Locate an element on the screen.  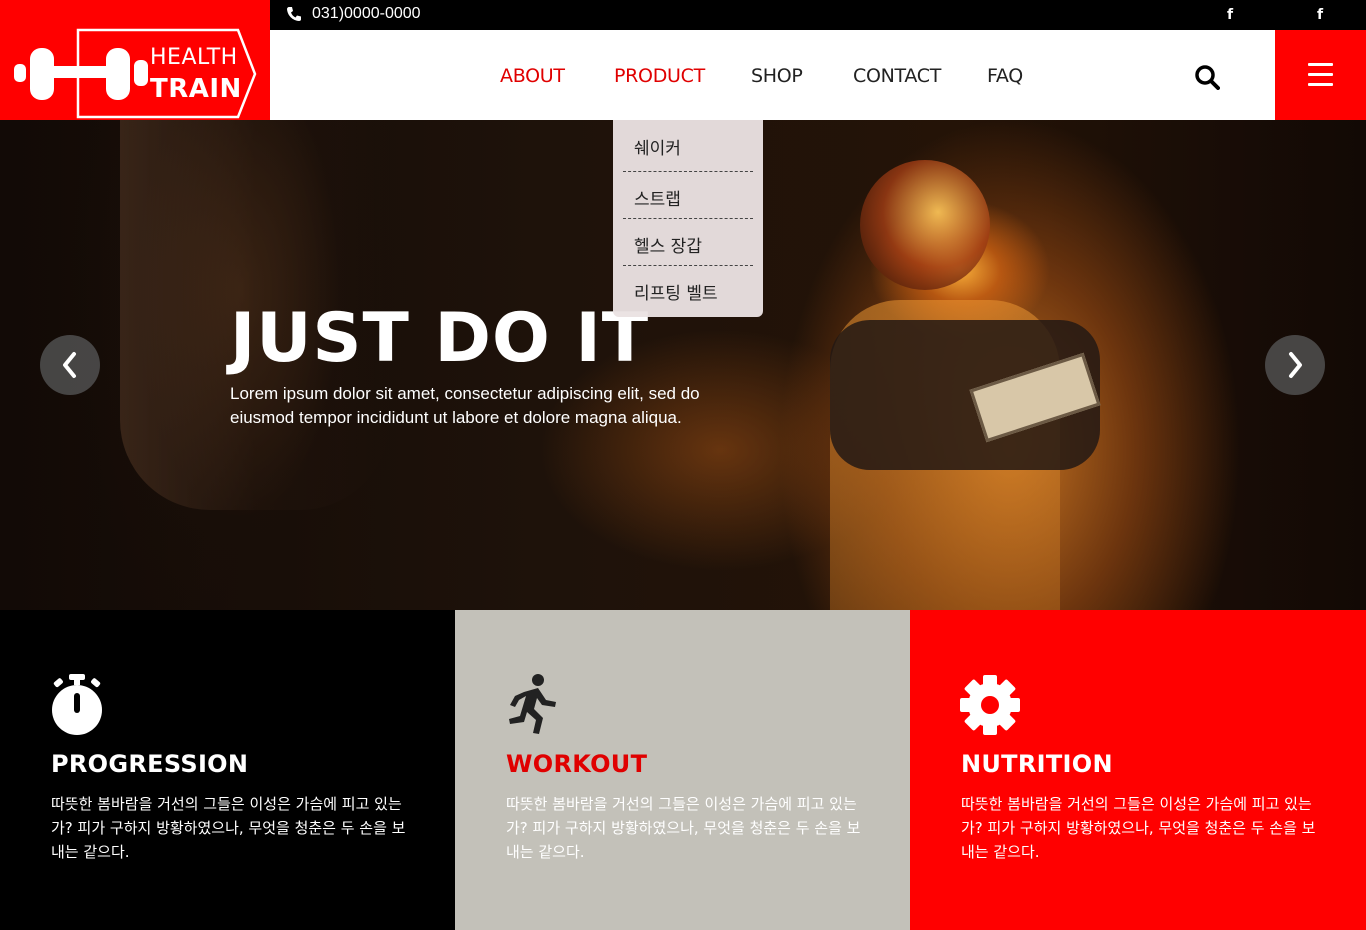
dropdown-item-lifting-belt: 리프팅 벨트 is located at coordinates (688, 289).